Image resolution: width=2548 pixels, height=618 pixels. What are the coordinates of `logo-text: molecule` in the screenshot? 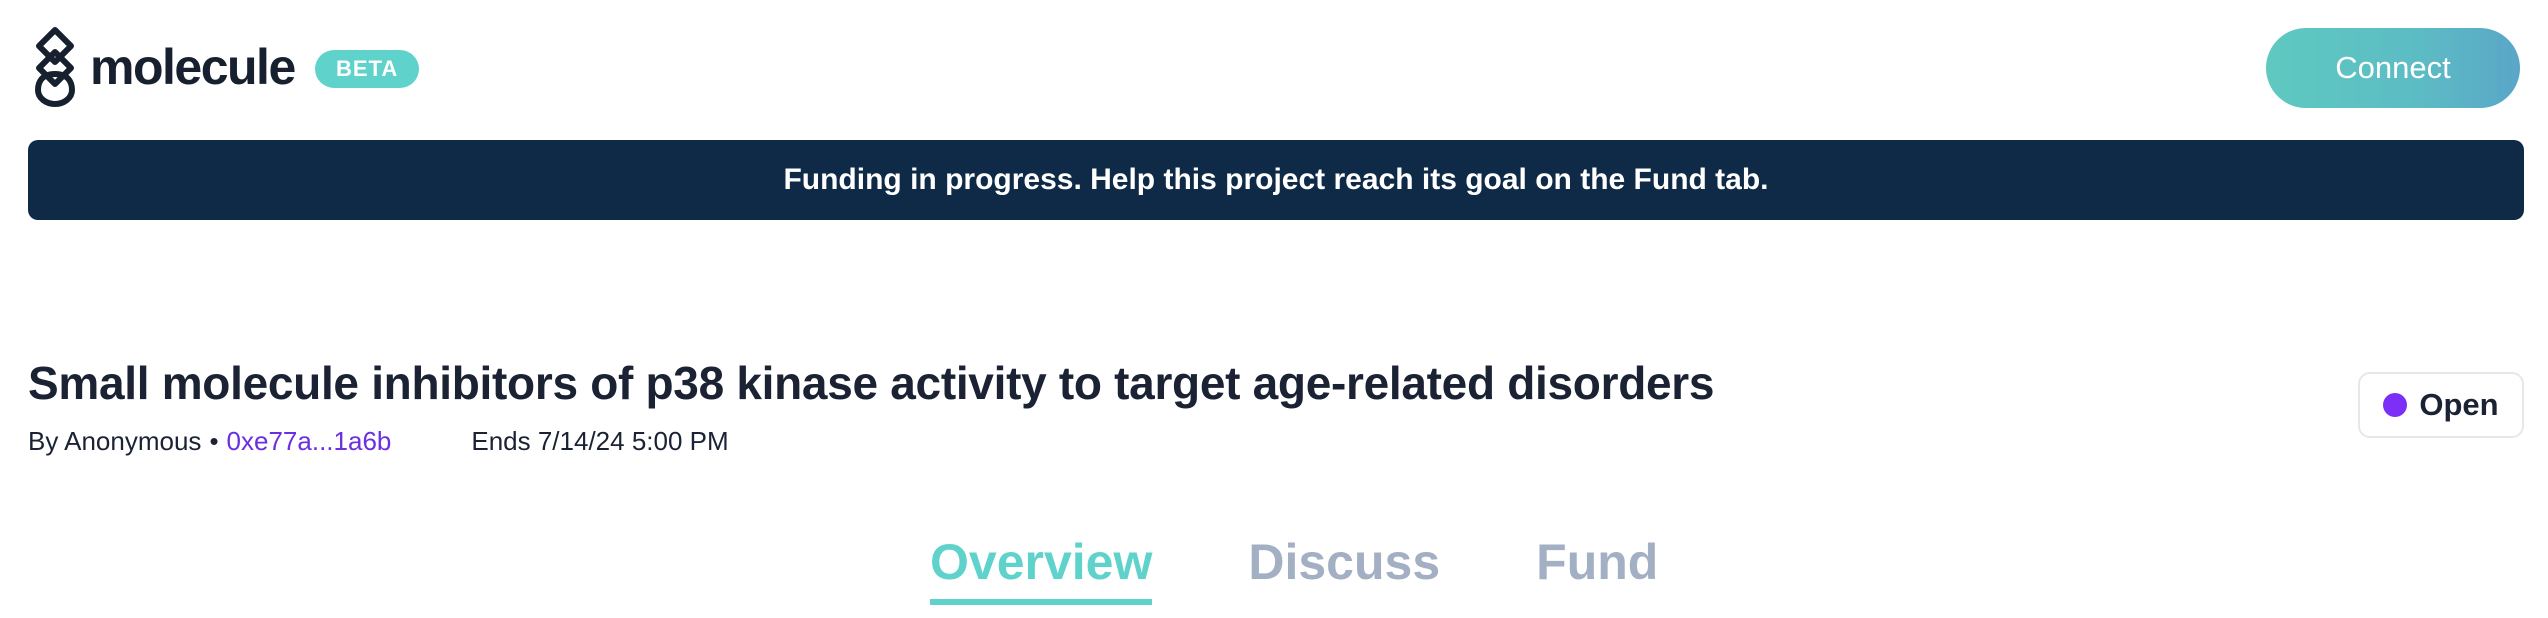 It's located at (193, 67).